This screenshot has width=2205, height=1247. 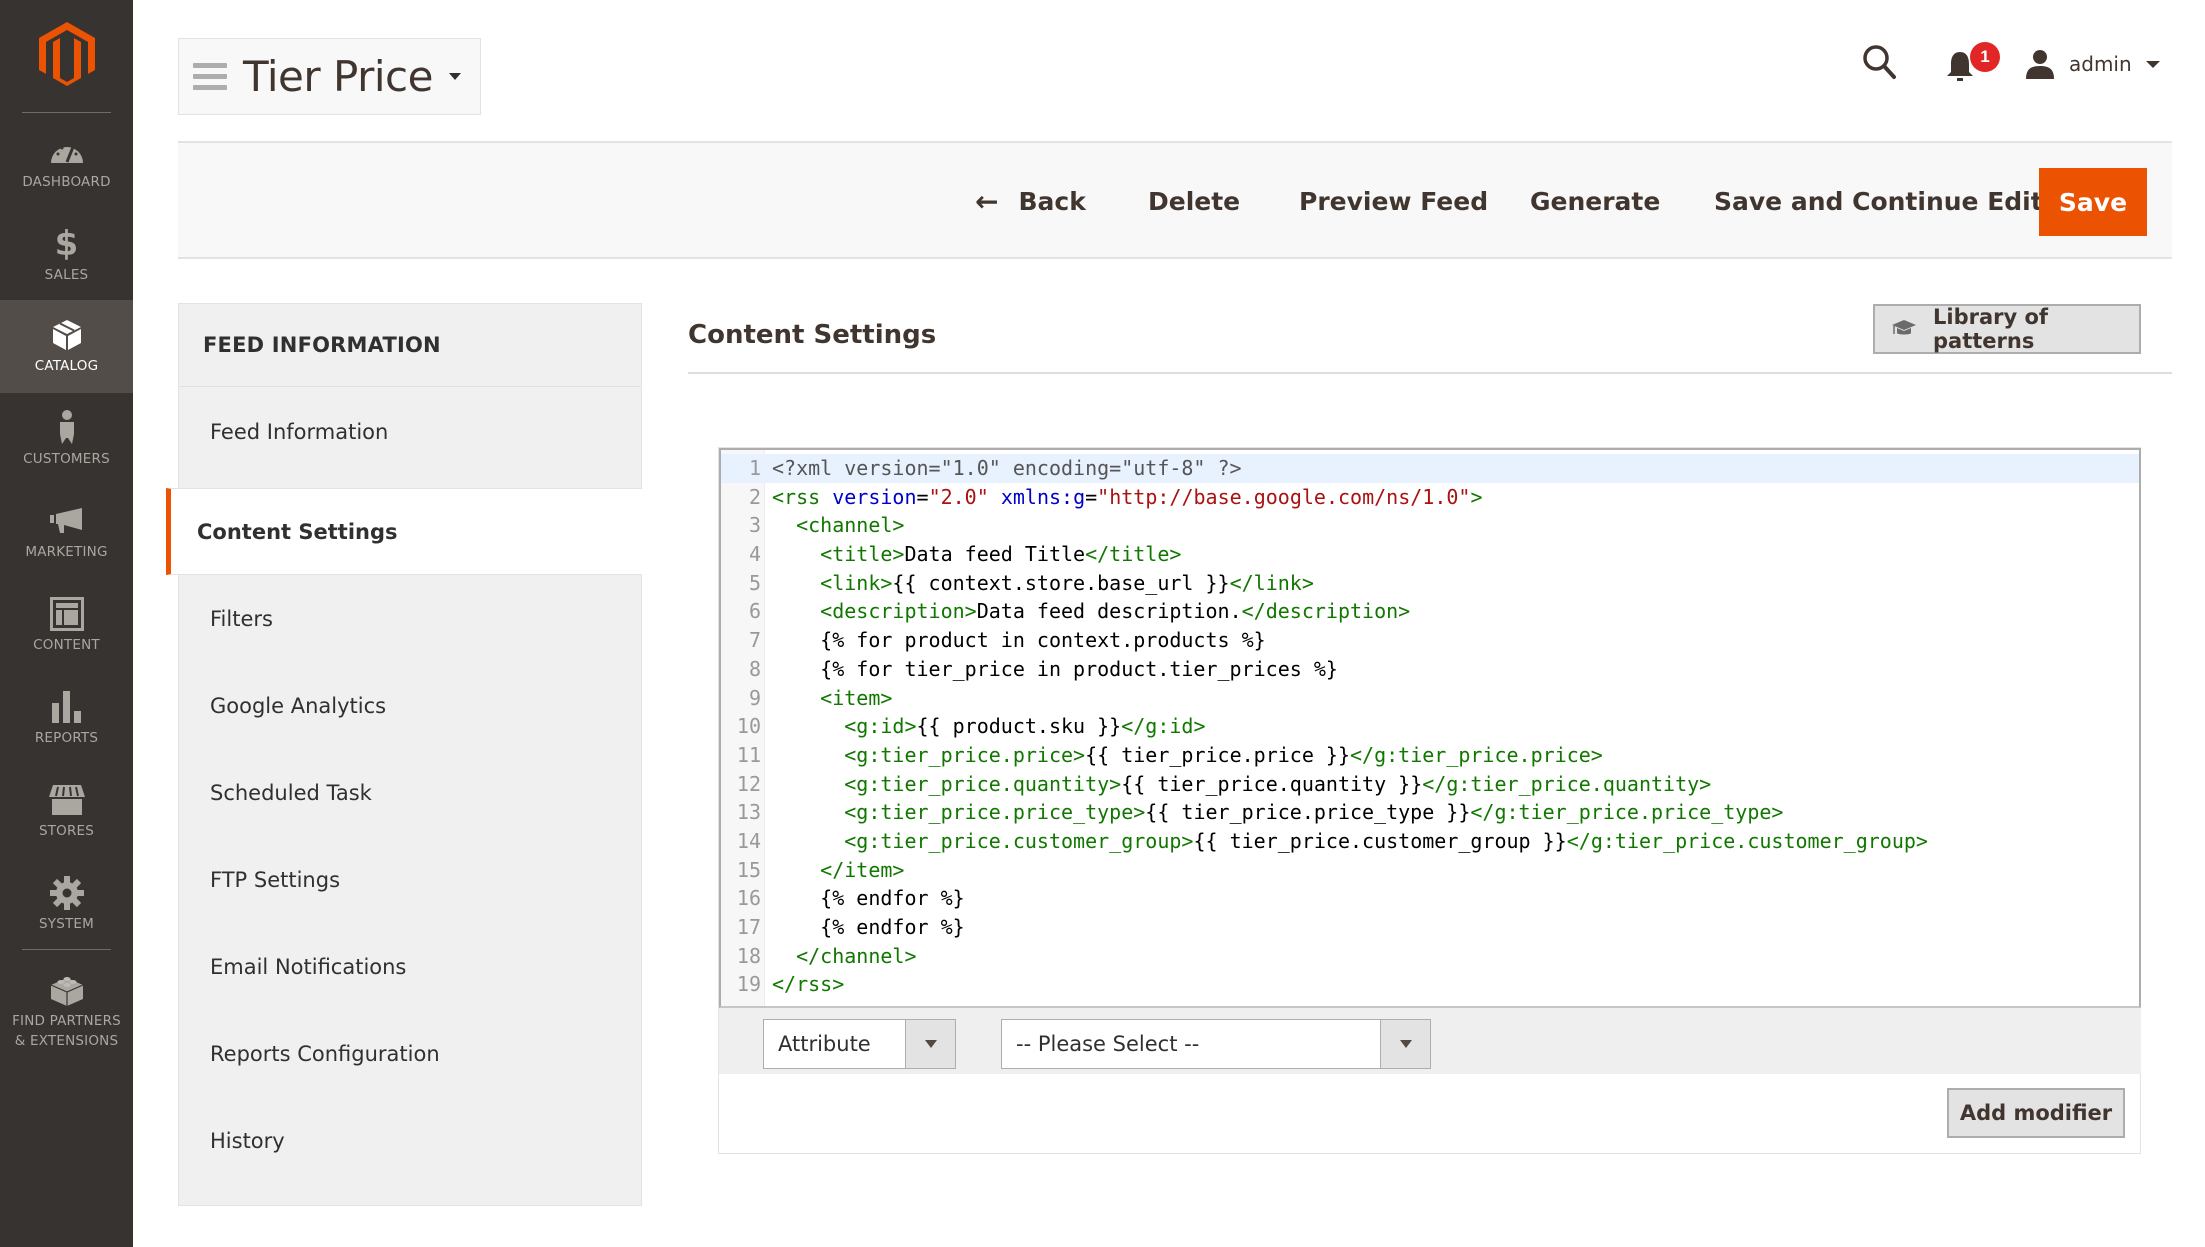 What do you see at coordinates (748, 898) in the screenshot?
I see `line-number: 16` at bounding box center [748, 898].